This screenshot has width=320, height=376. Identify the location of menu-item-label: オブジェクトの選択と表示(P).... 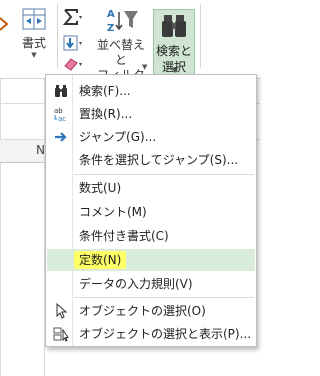
(165, 334).